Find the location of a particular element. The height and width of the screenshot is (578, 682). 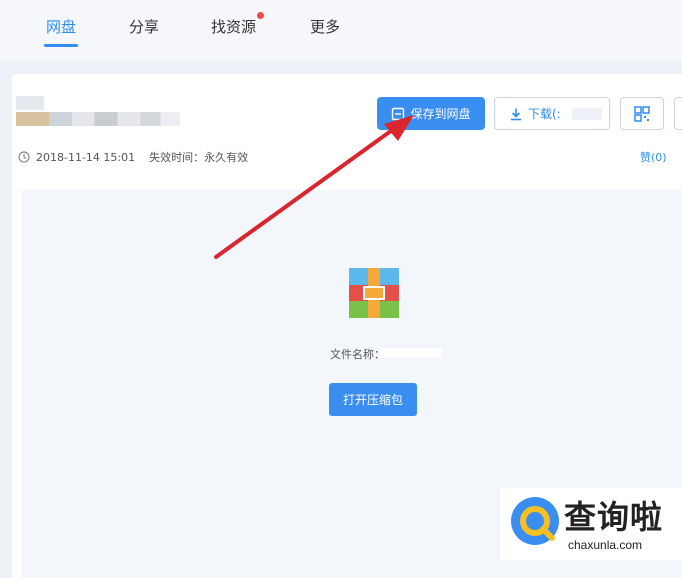

download-button: 下载(: is located at coordinates (552, 113).